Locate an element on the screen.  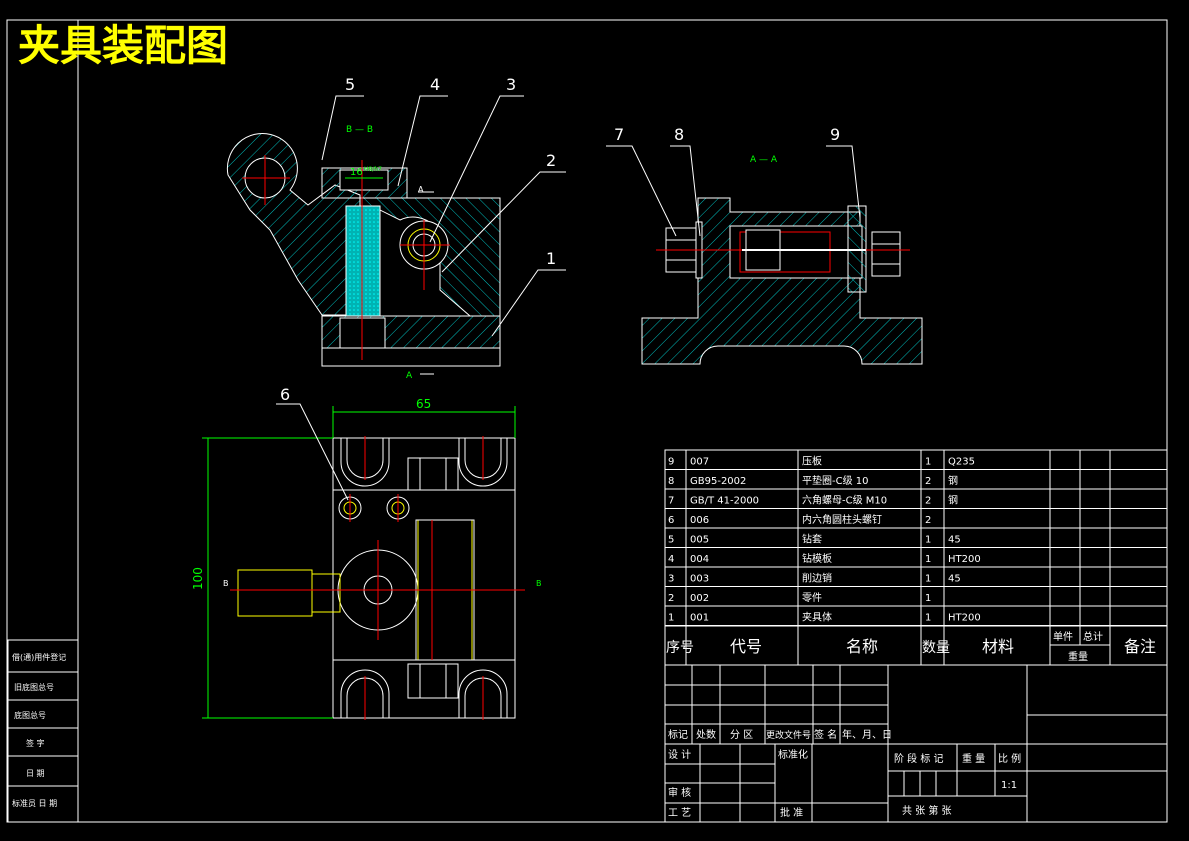
svg-text: 借(通)用件登记 is located at coordinates (39, 657).